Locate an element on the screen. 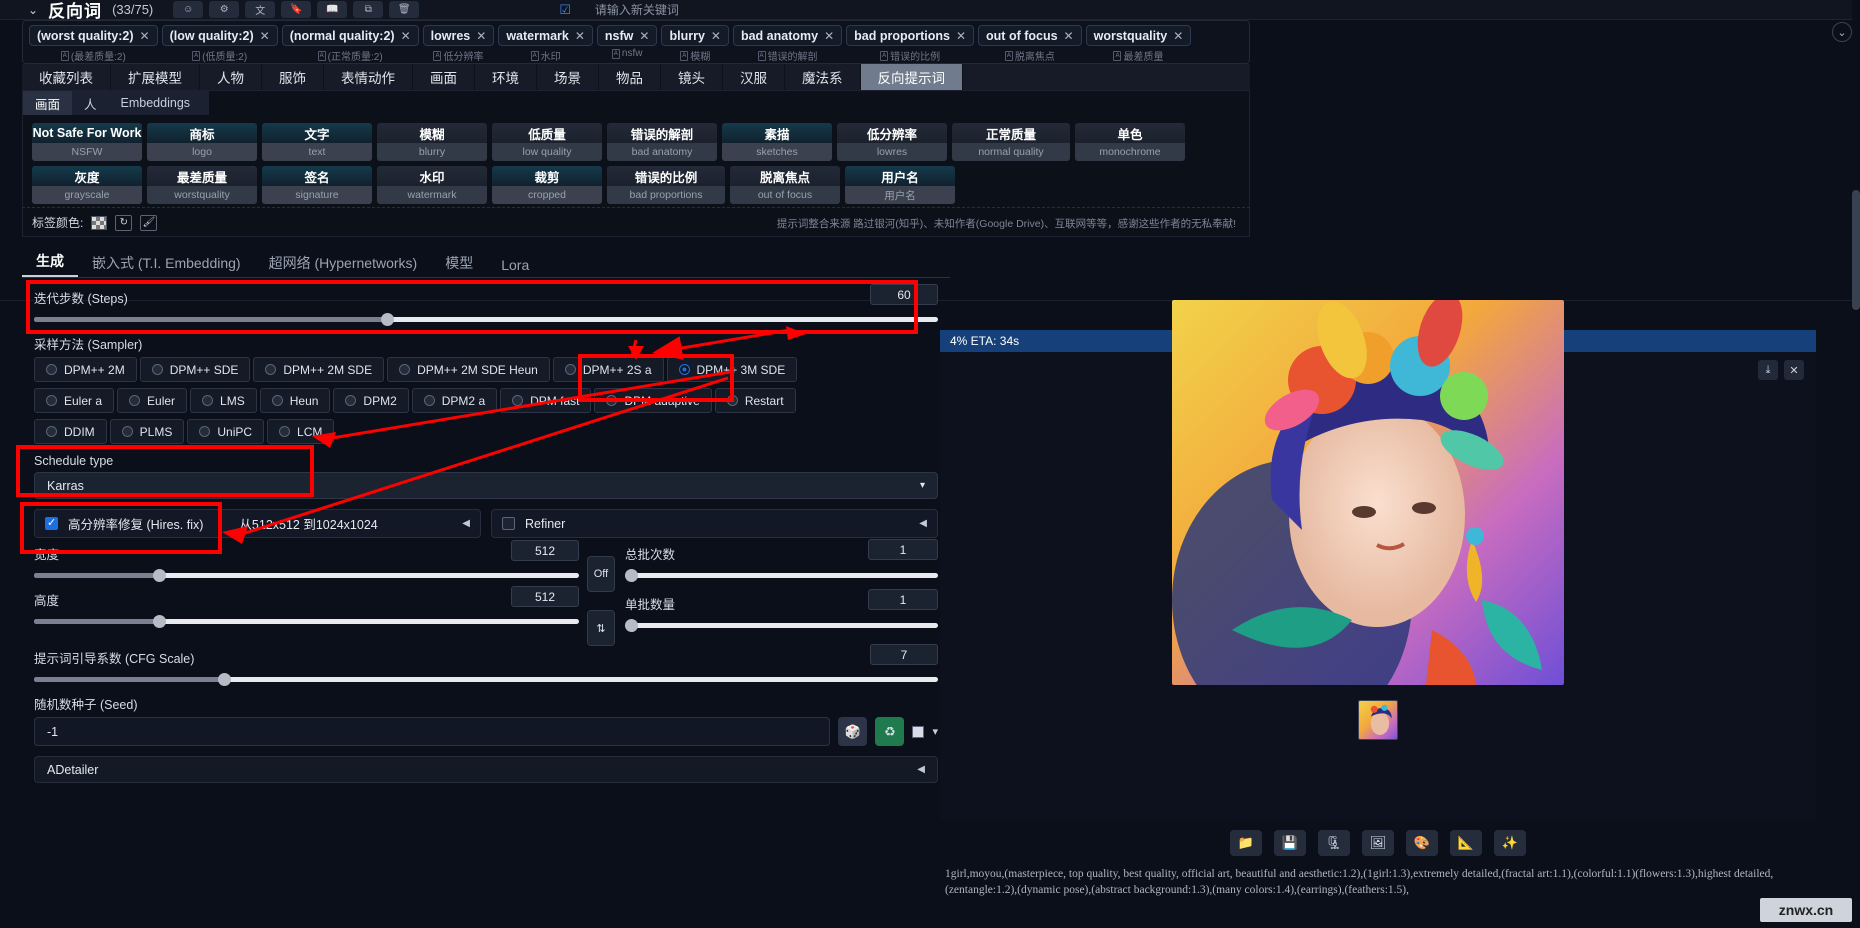  recycle-icon: ♻ is located at coordinates (890, 731).